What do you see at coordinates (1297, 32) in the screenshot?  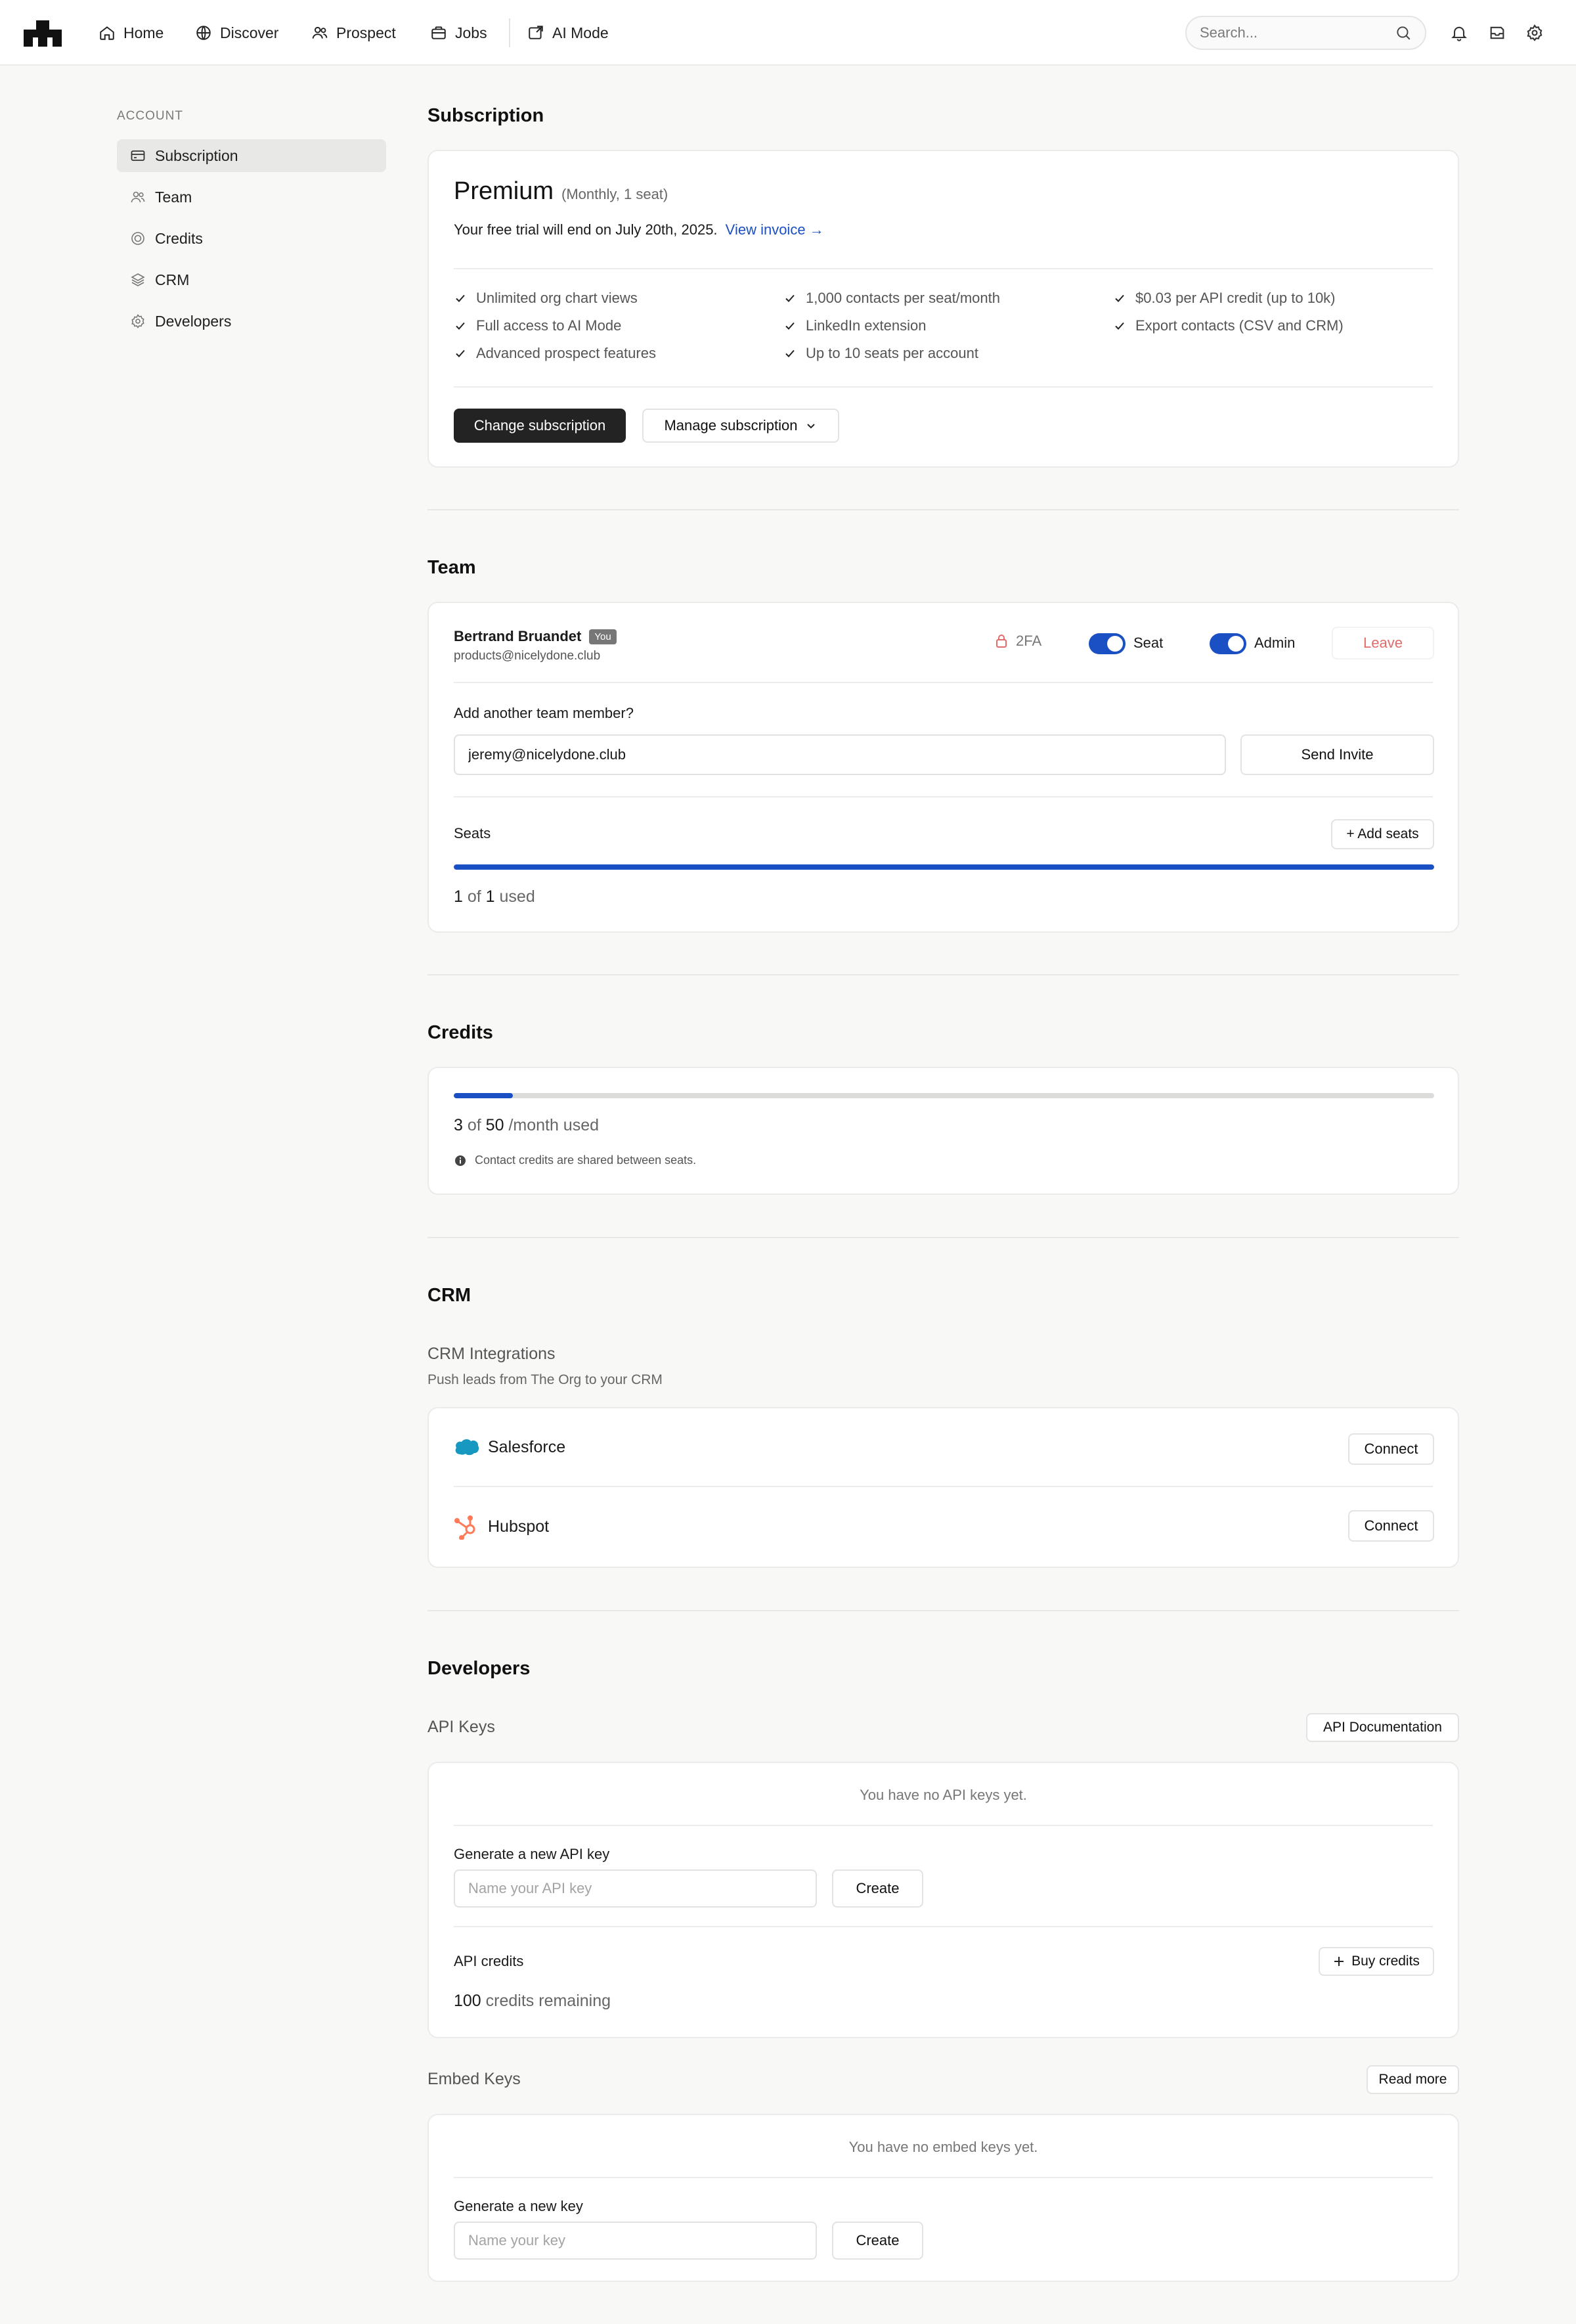 I see `search-input` at bounding box center [1297, 32].